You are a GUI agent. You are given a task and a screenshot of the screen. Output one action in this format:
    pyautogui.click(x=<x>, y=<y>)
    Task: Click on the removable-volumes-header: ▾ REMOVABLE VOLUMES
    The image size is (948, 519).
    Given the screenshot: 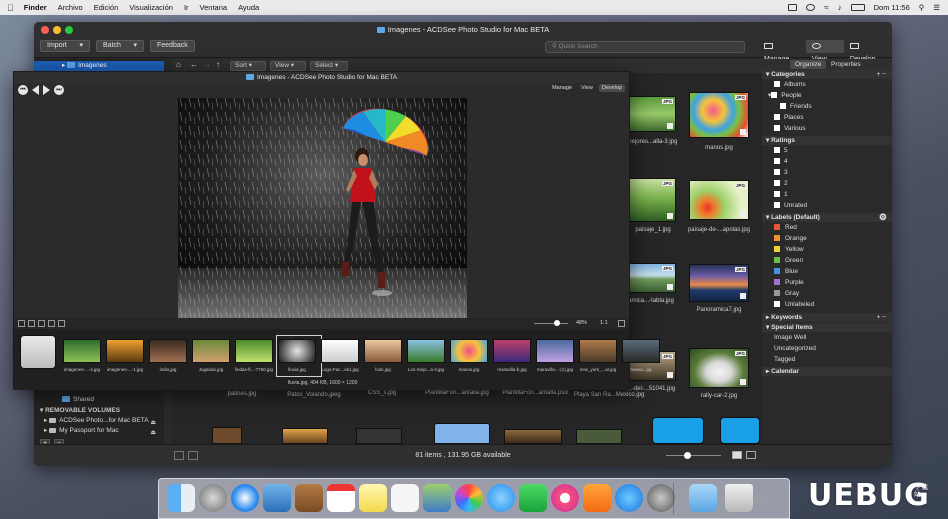 What is the action you would take?
    pyautogui.click(x=99, y=410)
    